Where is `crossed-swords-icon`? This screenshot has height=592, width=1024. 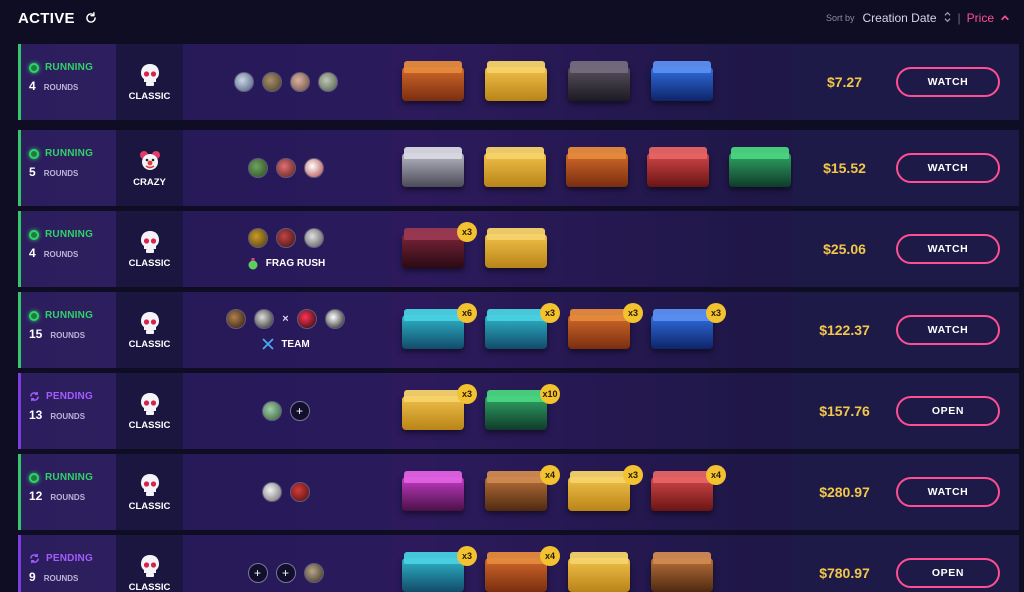
crossed-swords-icon is located at coordinates (268, 344).